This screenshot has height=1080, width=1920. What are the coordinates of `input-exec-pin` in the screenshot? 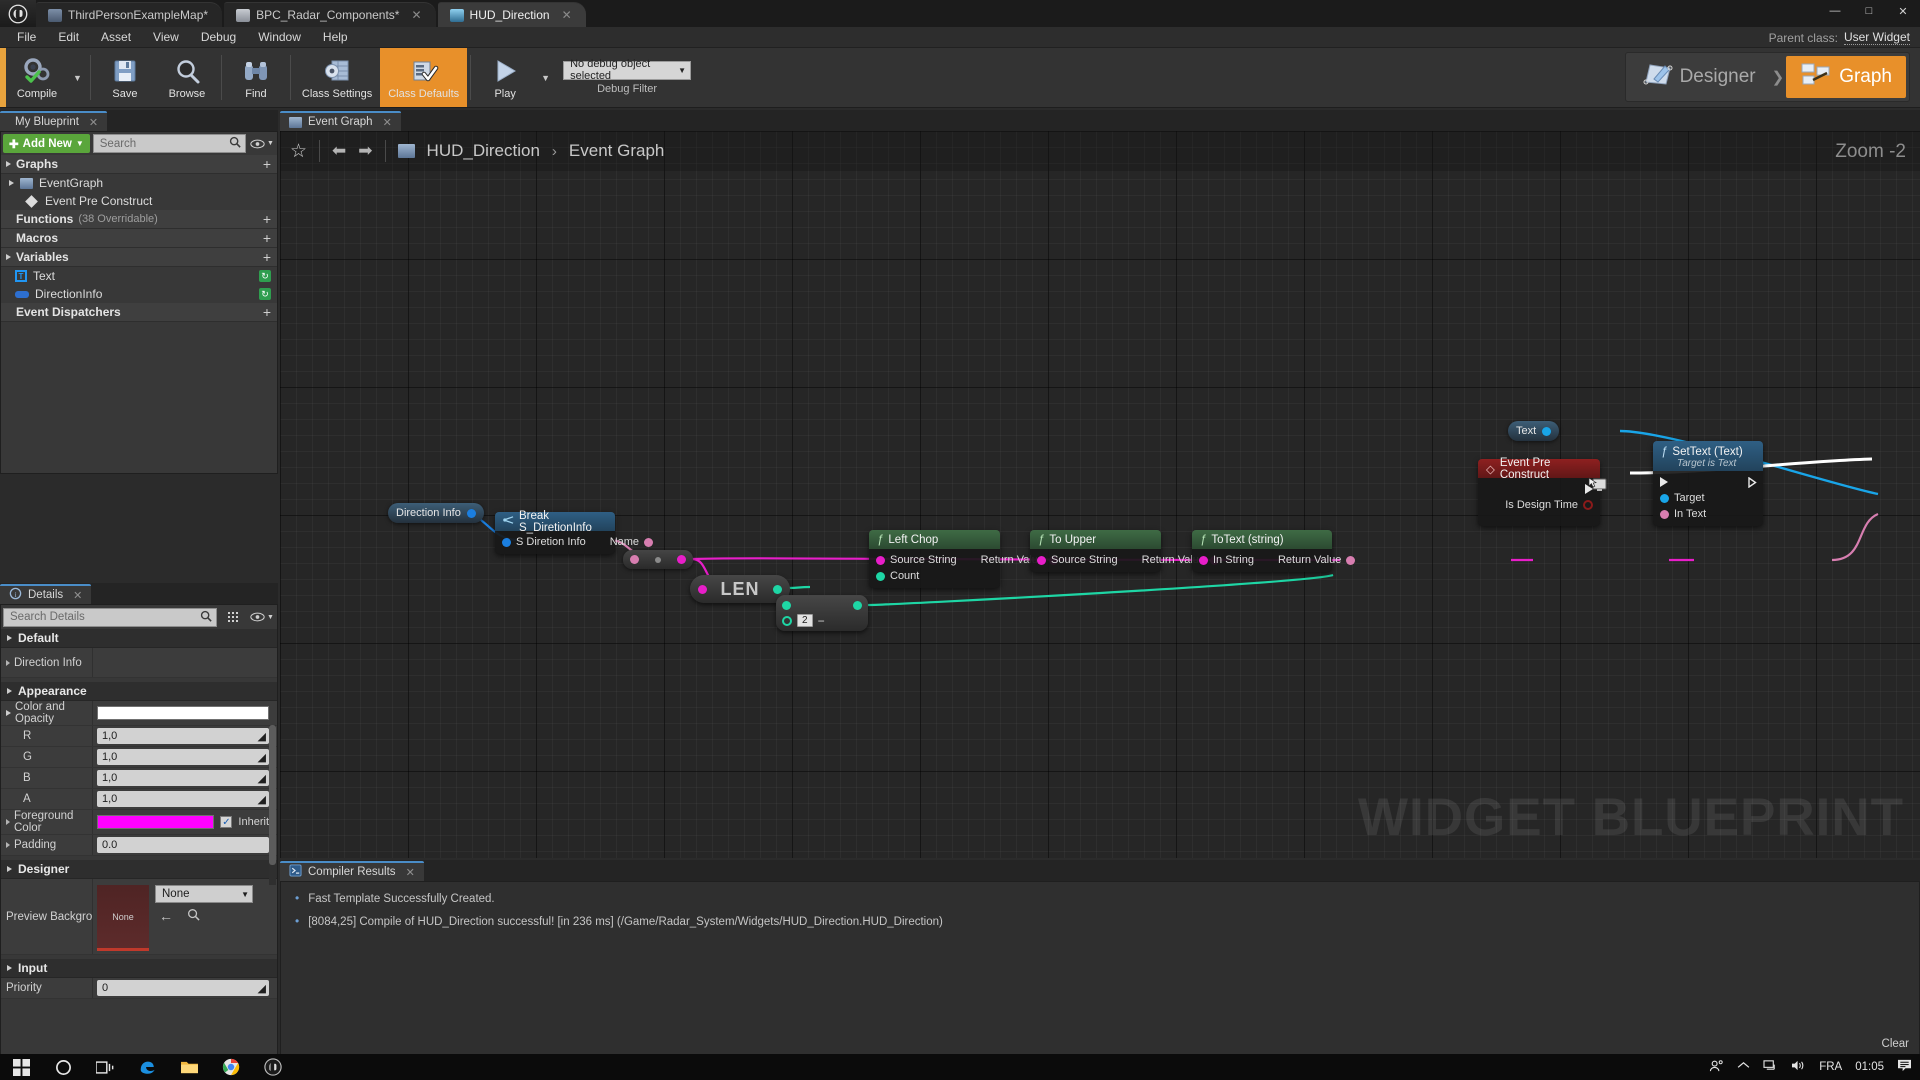 It's located at (1664, 482).